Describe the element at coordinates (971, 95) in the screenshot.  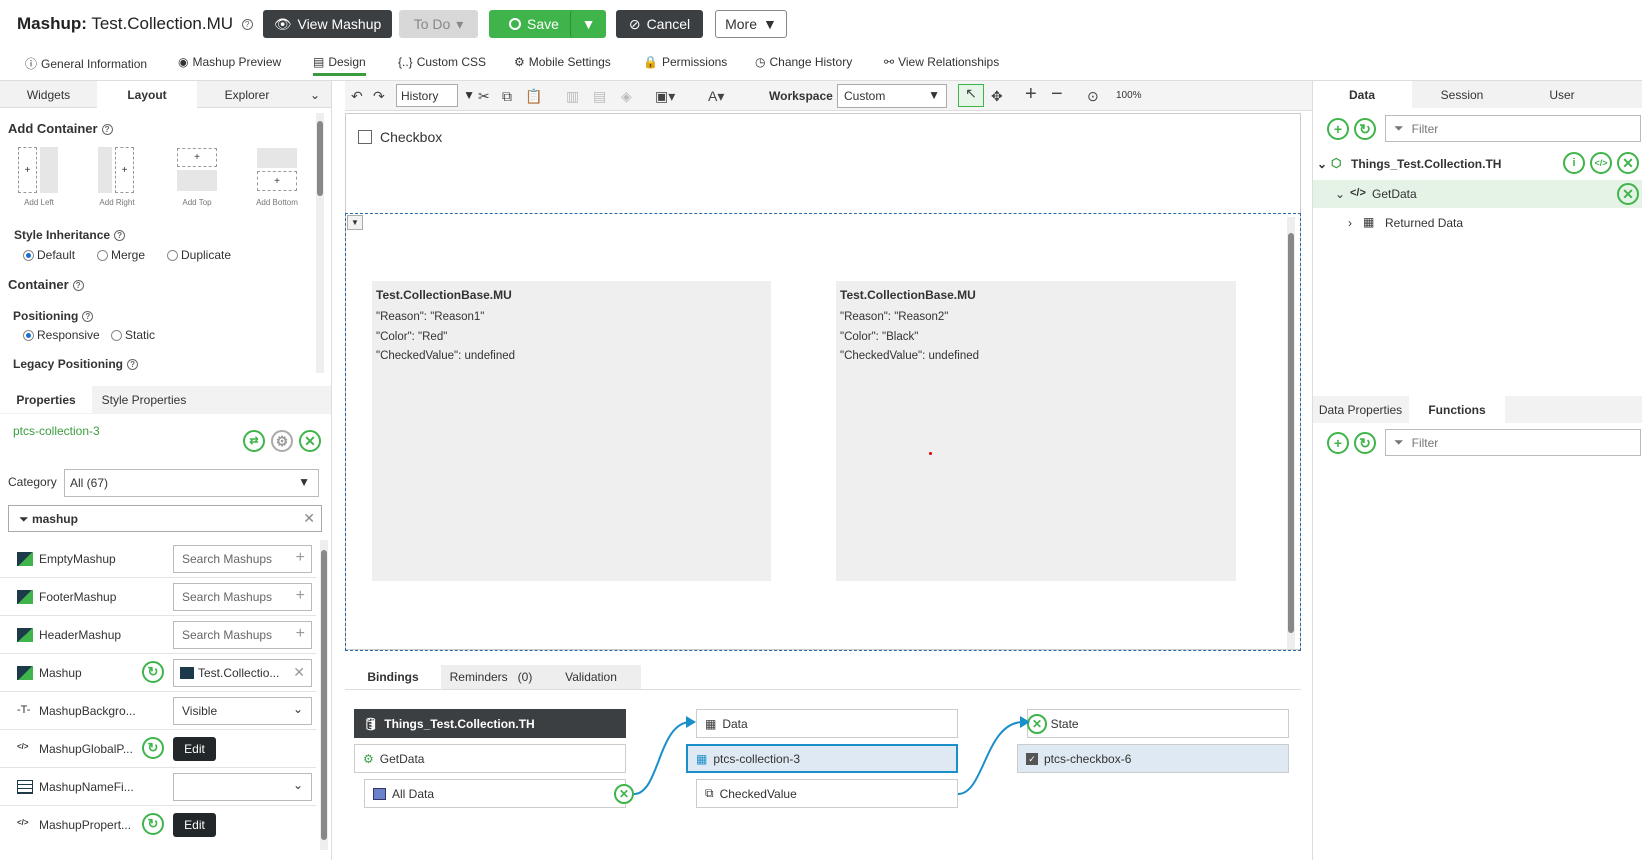
I see `select-pointer-icon: ↖` at that location.